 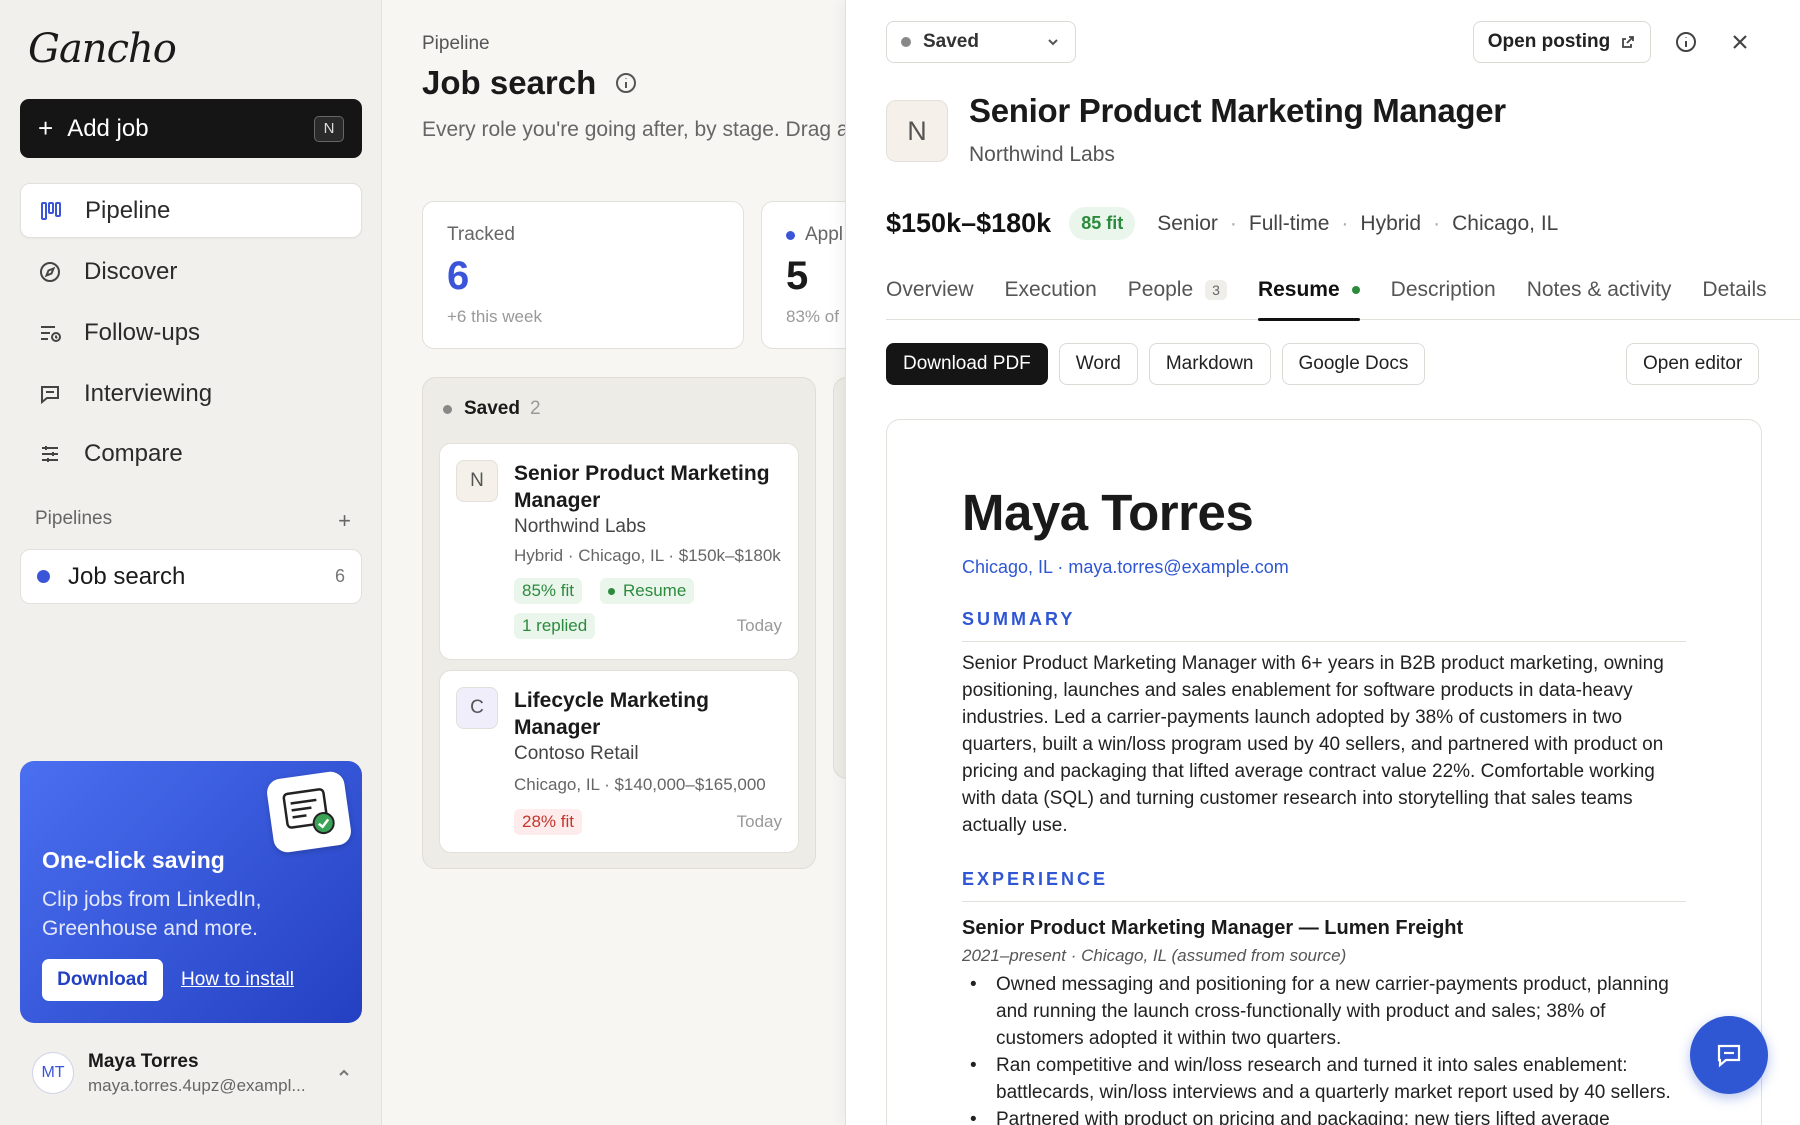 I want to click on nav-label: Pipeline, so click(x=128, y=210).